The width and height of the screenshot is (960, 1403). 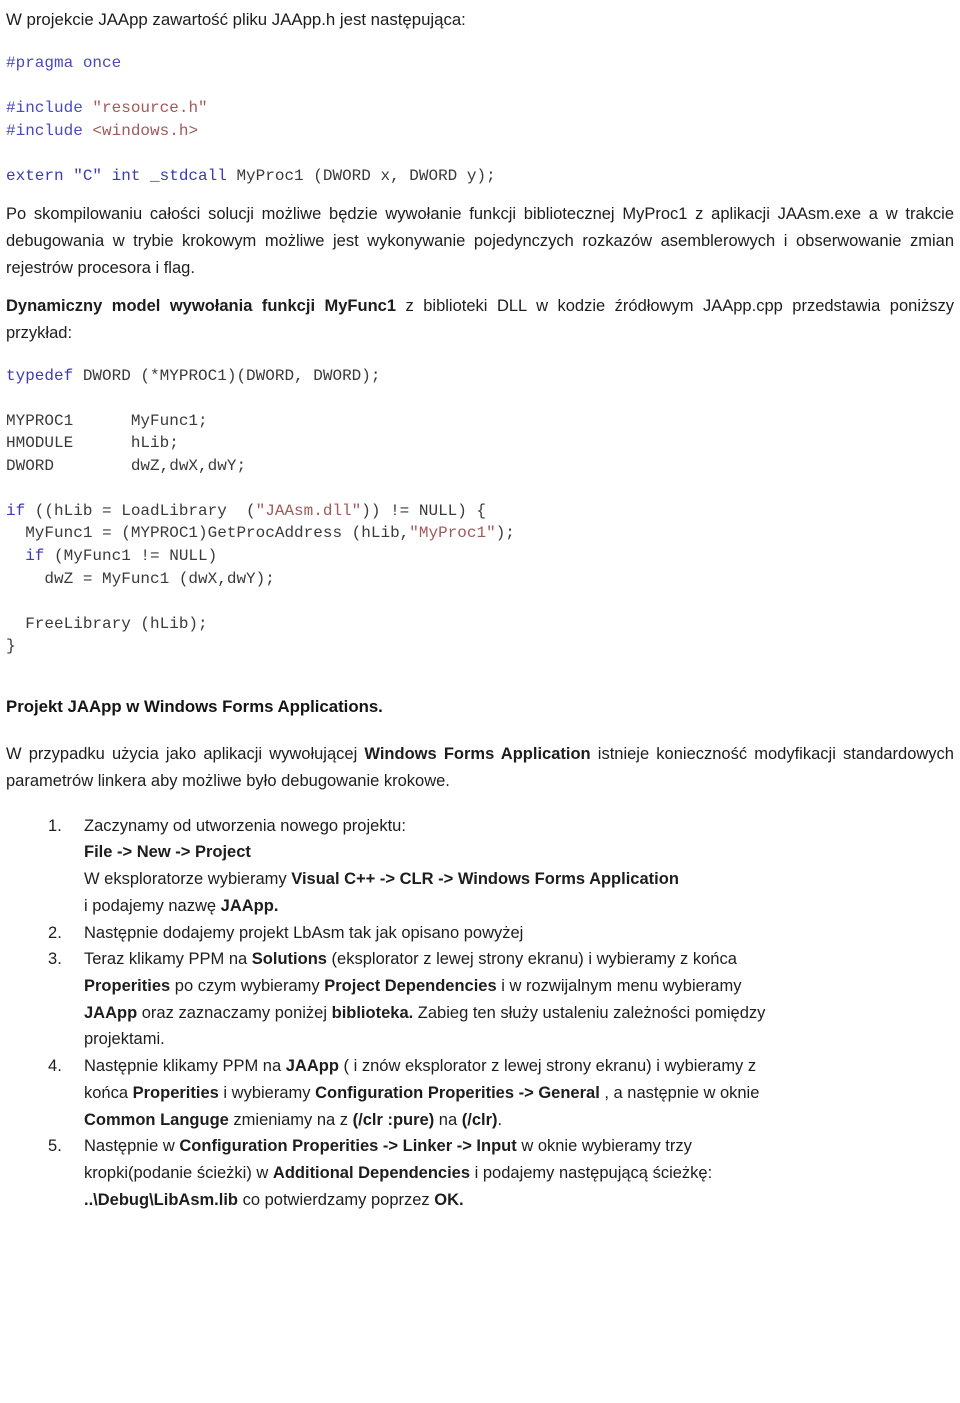 I want to click on step-3-line-4: projektami., so click(x=124, y=1039).